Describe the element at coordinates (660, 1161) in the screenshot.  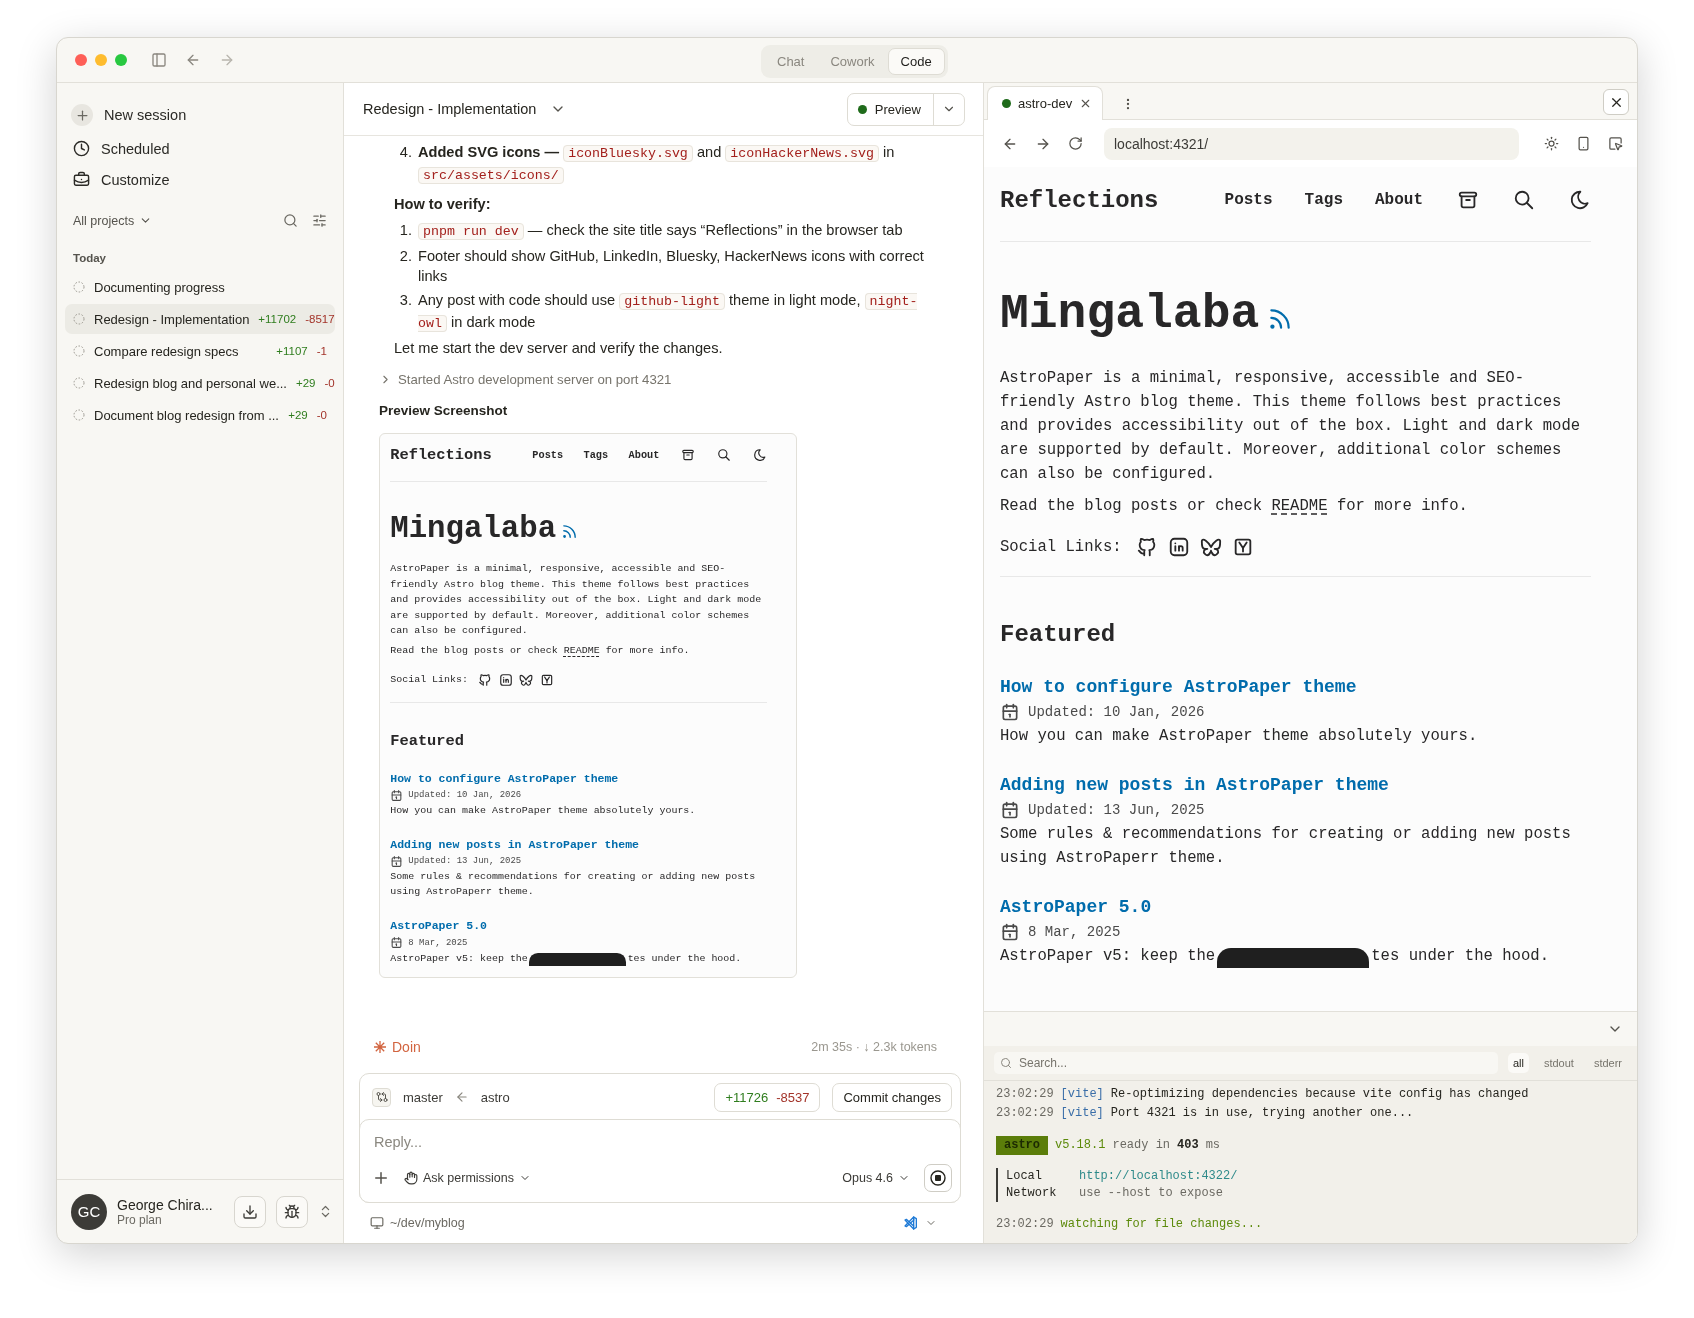
I see `reply-field: Reply... Ask permissions Opus 4.6` at that location.